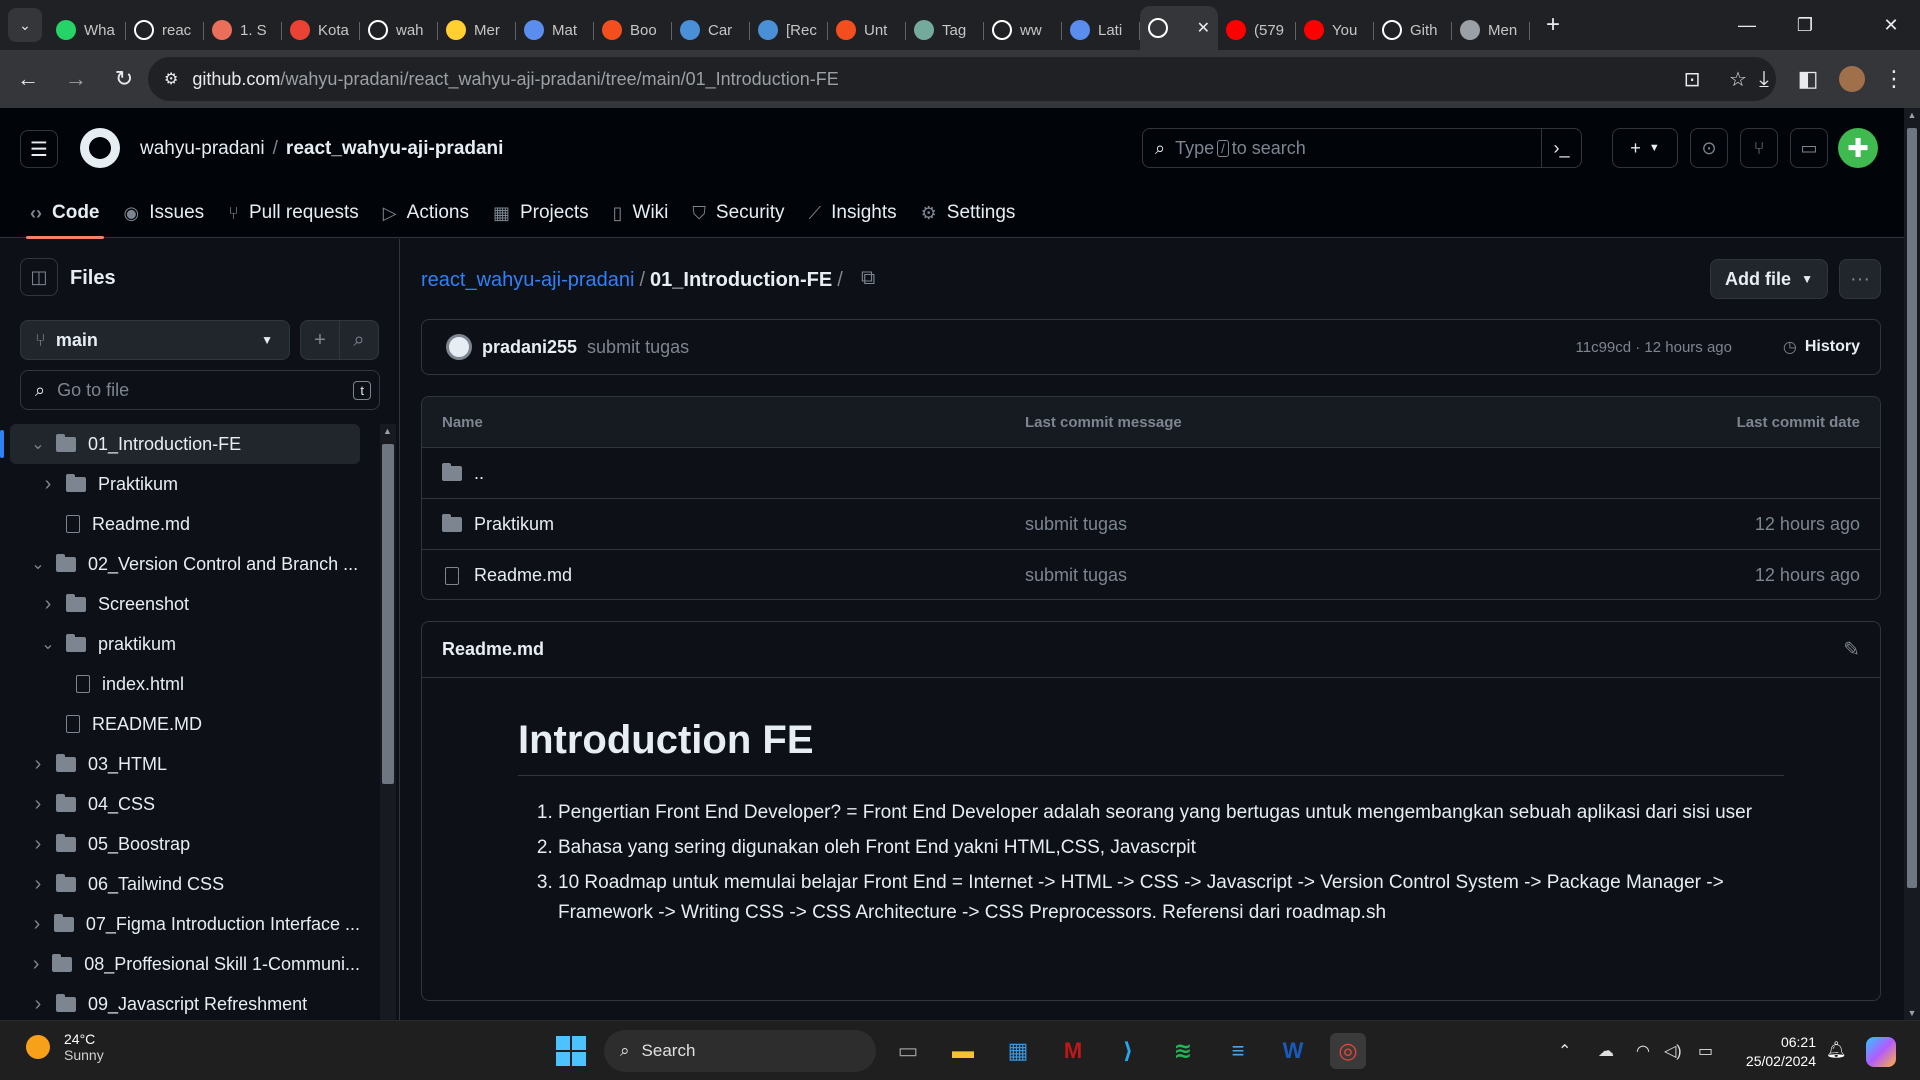  Describe the element at coordinates (65, 213) in the screenshot. I see `tab-code: ‹› Code` at that location.